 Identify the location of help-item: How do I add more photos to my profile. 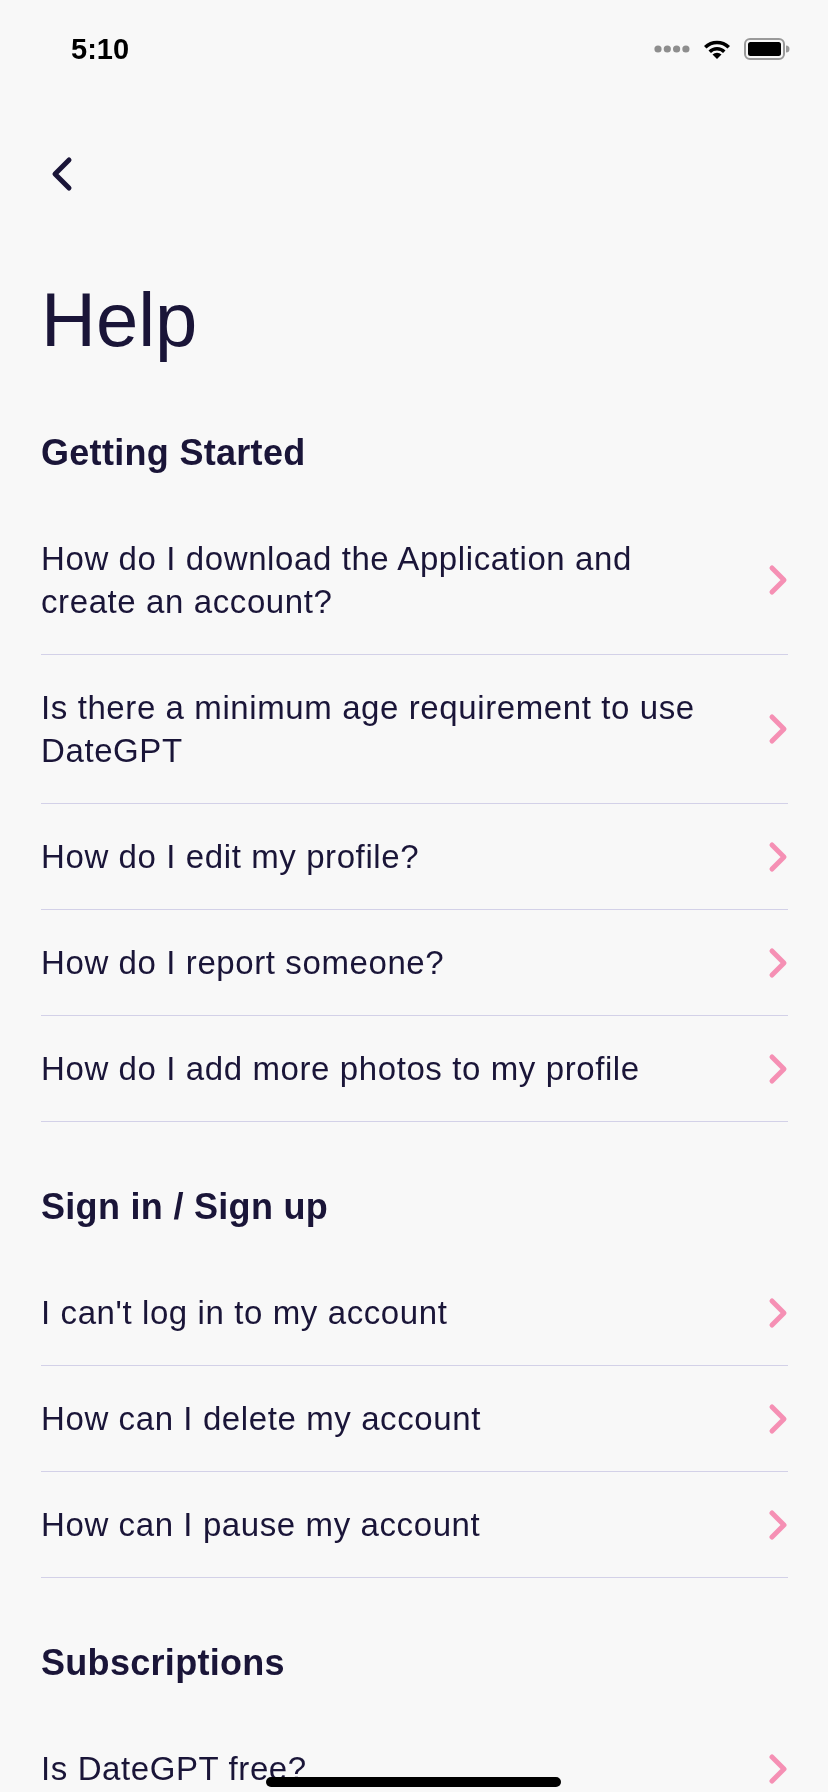
(414, 1069).